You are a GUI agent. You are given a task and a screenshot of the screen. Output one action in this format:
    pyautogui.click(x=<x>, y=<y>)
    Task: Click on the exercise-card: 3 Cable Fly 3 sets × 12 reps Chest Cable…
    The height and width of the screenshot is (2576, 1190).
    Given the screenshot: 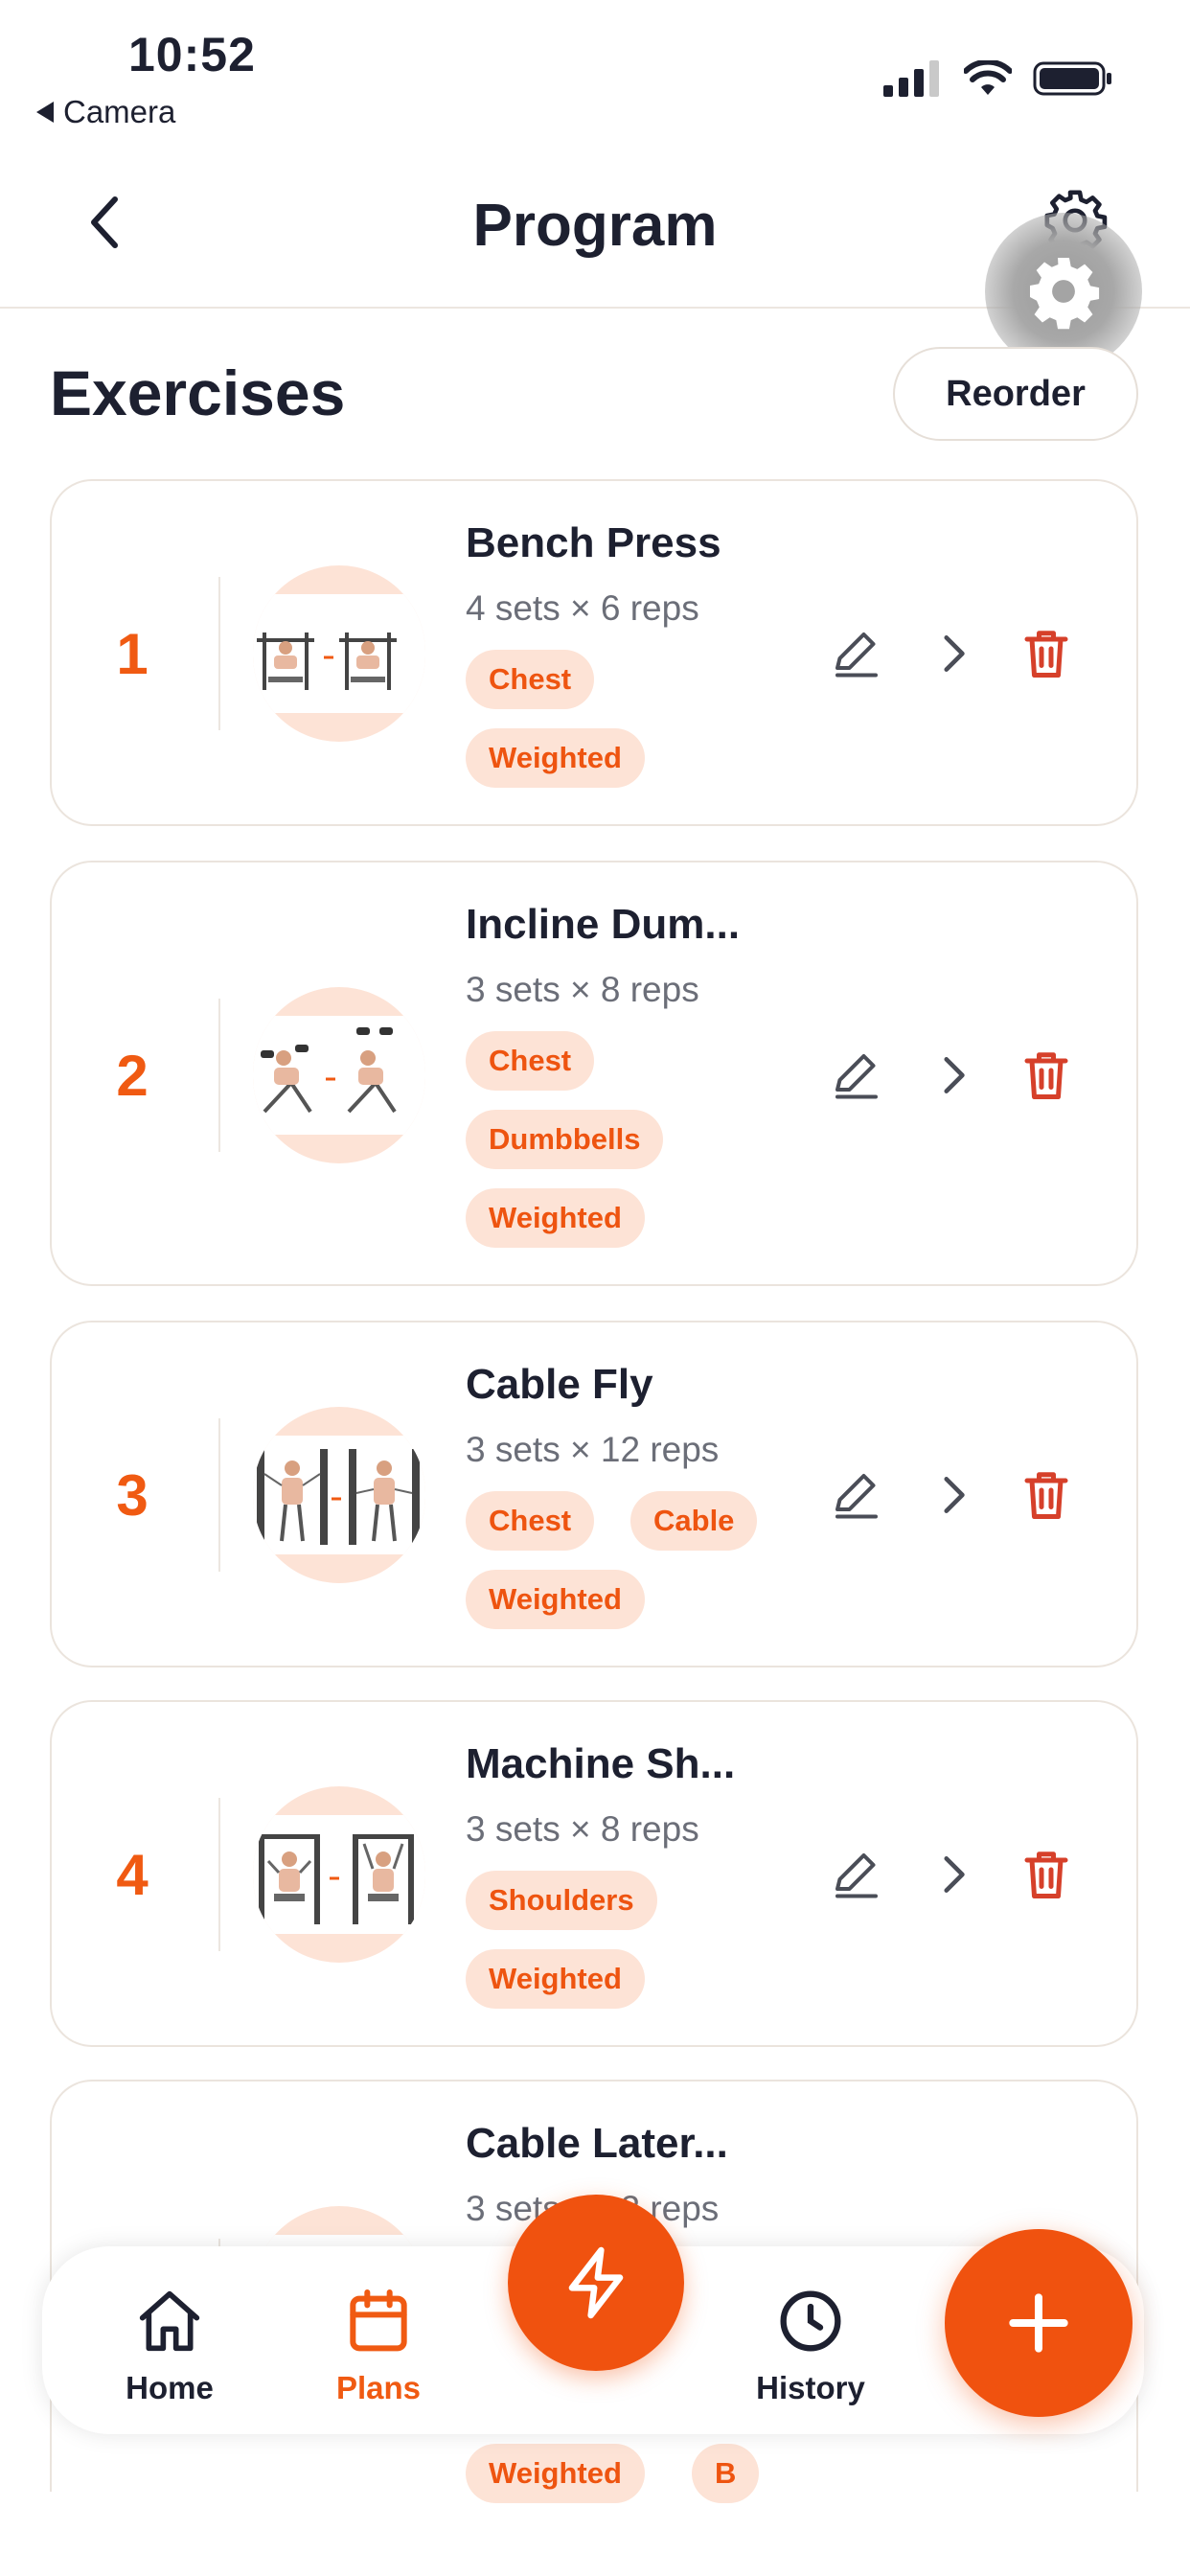 What is the action you would take?
    pyautogui.click(x=594, y=1494)
    